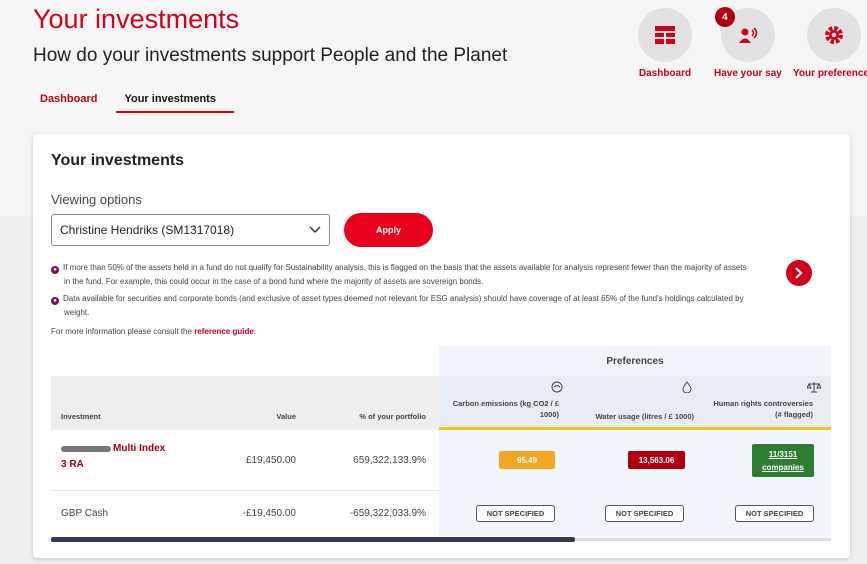  What do you see at coordinates (270, 460) in the screenshot?
I see `row-value: £19,450.00` at bounding box center [270, 460].